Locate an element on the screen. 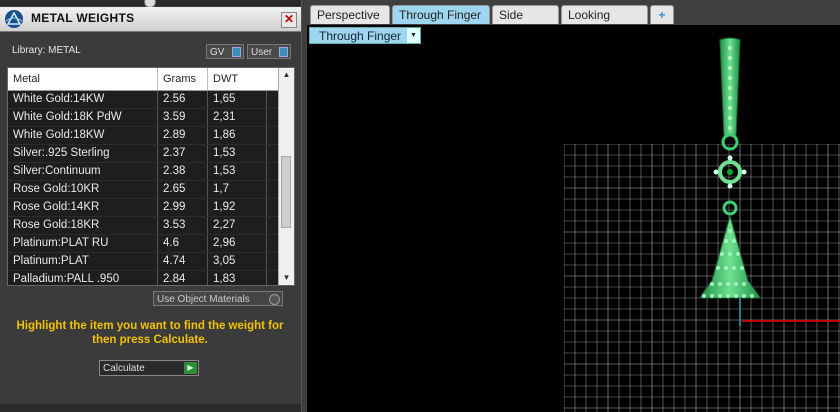 The width and height of the screenshot is (840, 412). pendant-body is located at coordinates (730, 256).